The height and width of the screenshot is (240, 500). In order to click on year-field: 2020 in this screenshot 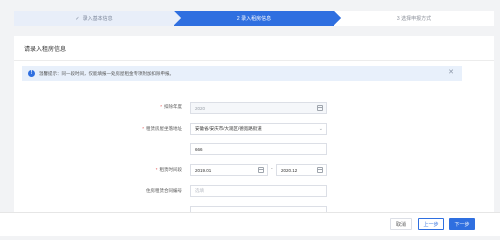, I will do `click(258, 108)`.